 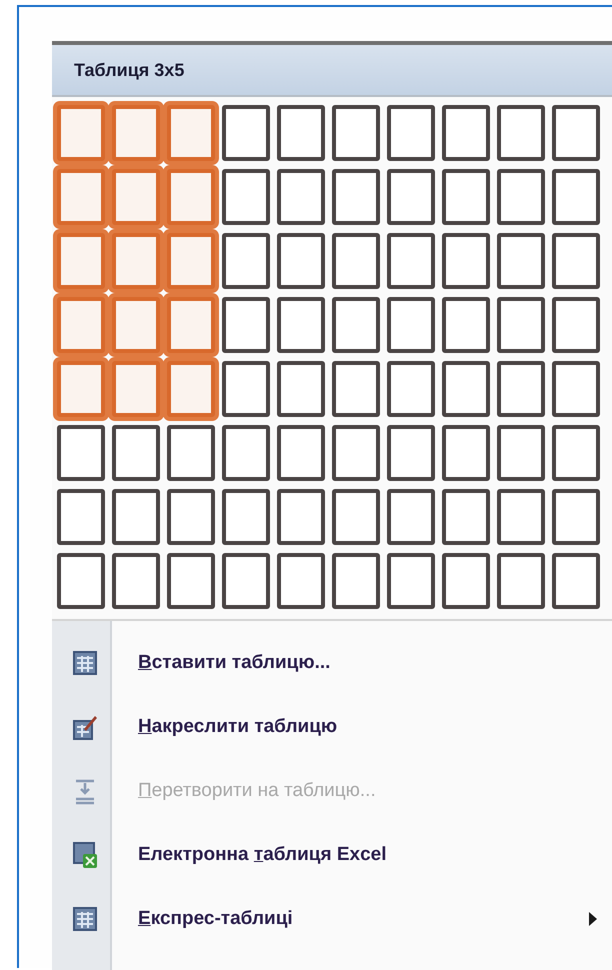 I want to click on menu-item: Експрес-таблиці, so click(x=332, y=919).